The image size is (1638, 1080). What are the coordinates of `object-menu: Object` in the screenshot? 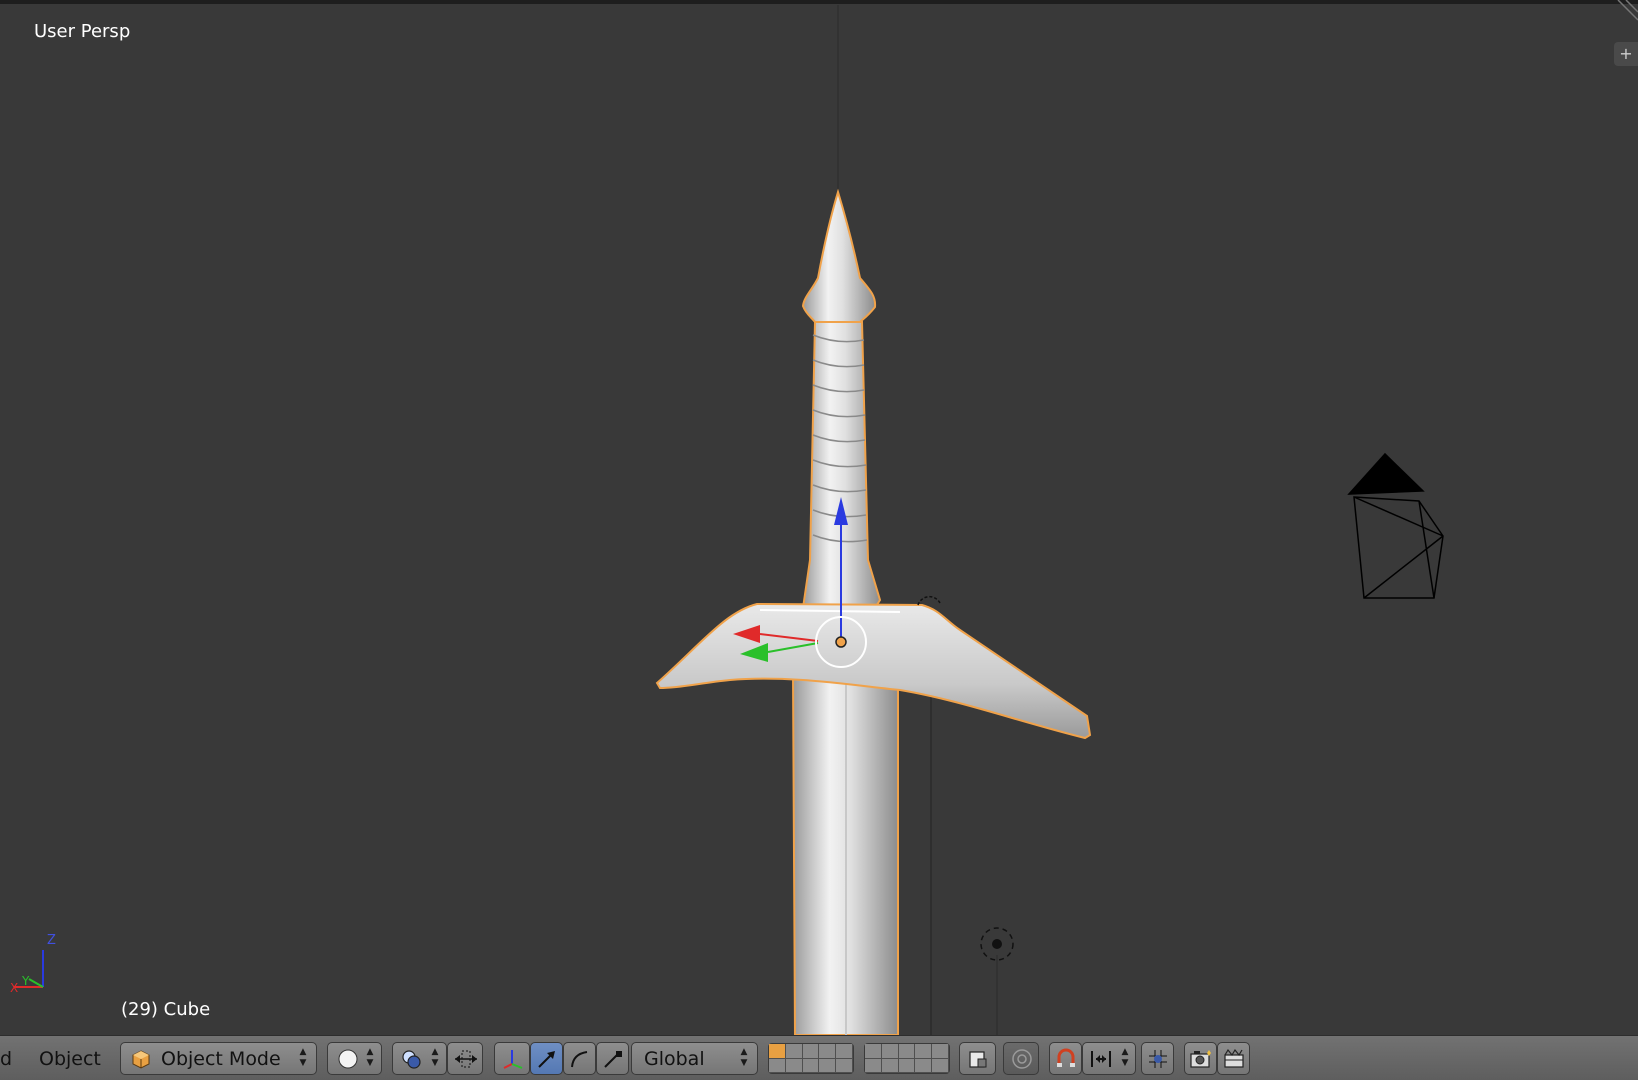 It's located at (70, 1059).